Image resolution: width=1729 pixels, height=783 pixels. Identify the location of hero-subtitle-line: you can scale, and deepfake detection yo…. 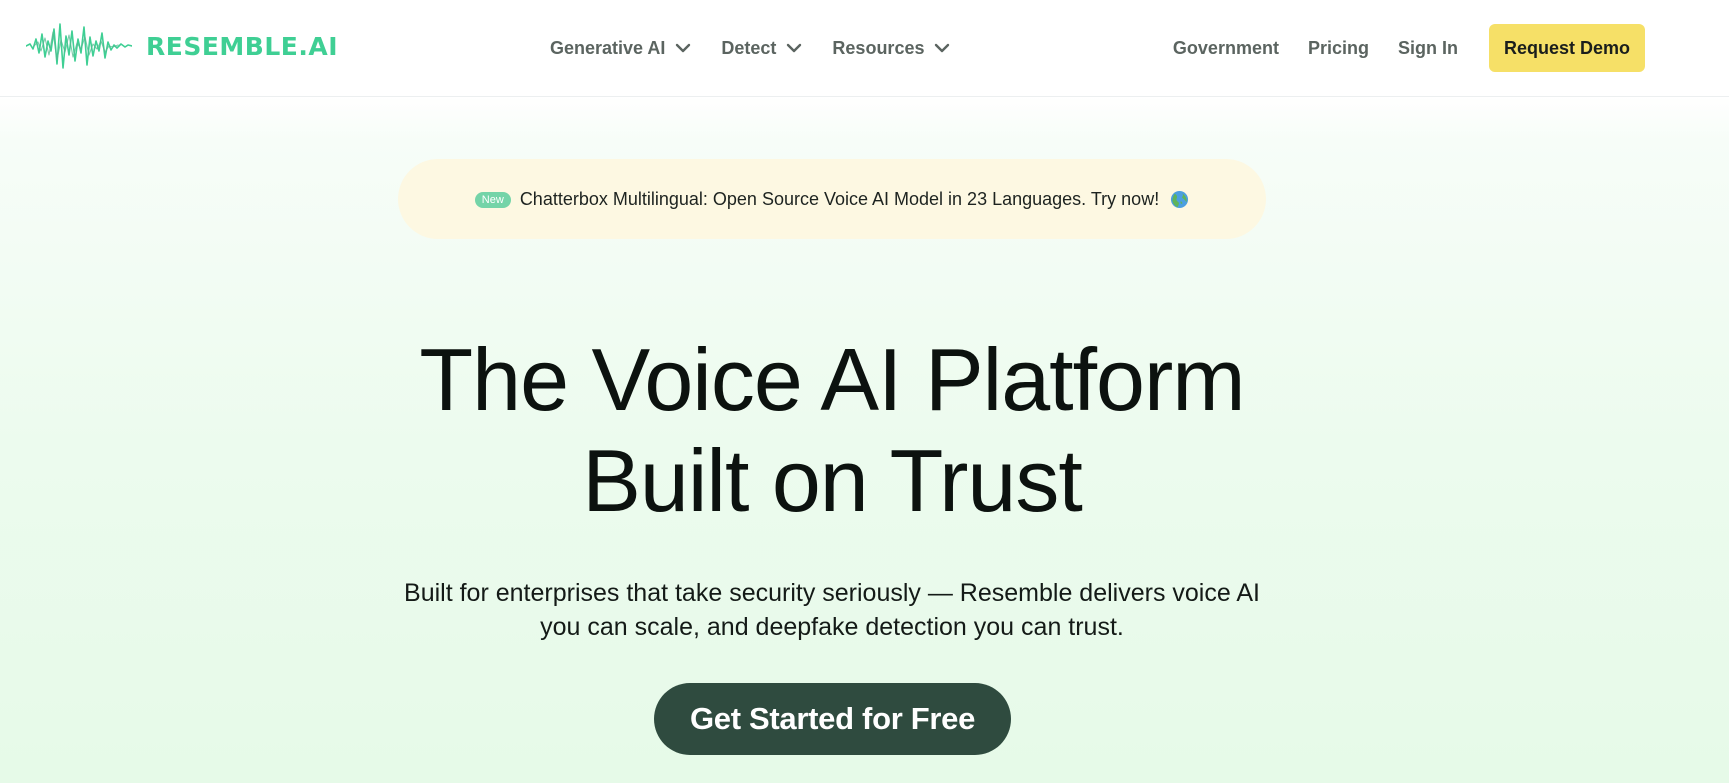
(832, 627).